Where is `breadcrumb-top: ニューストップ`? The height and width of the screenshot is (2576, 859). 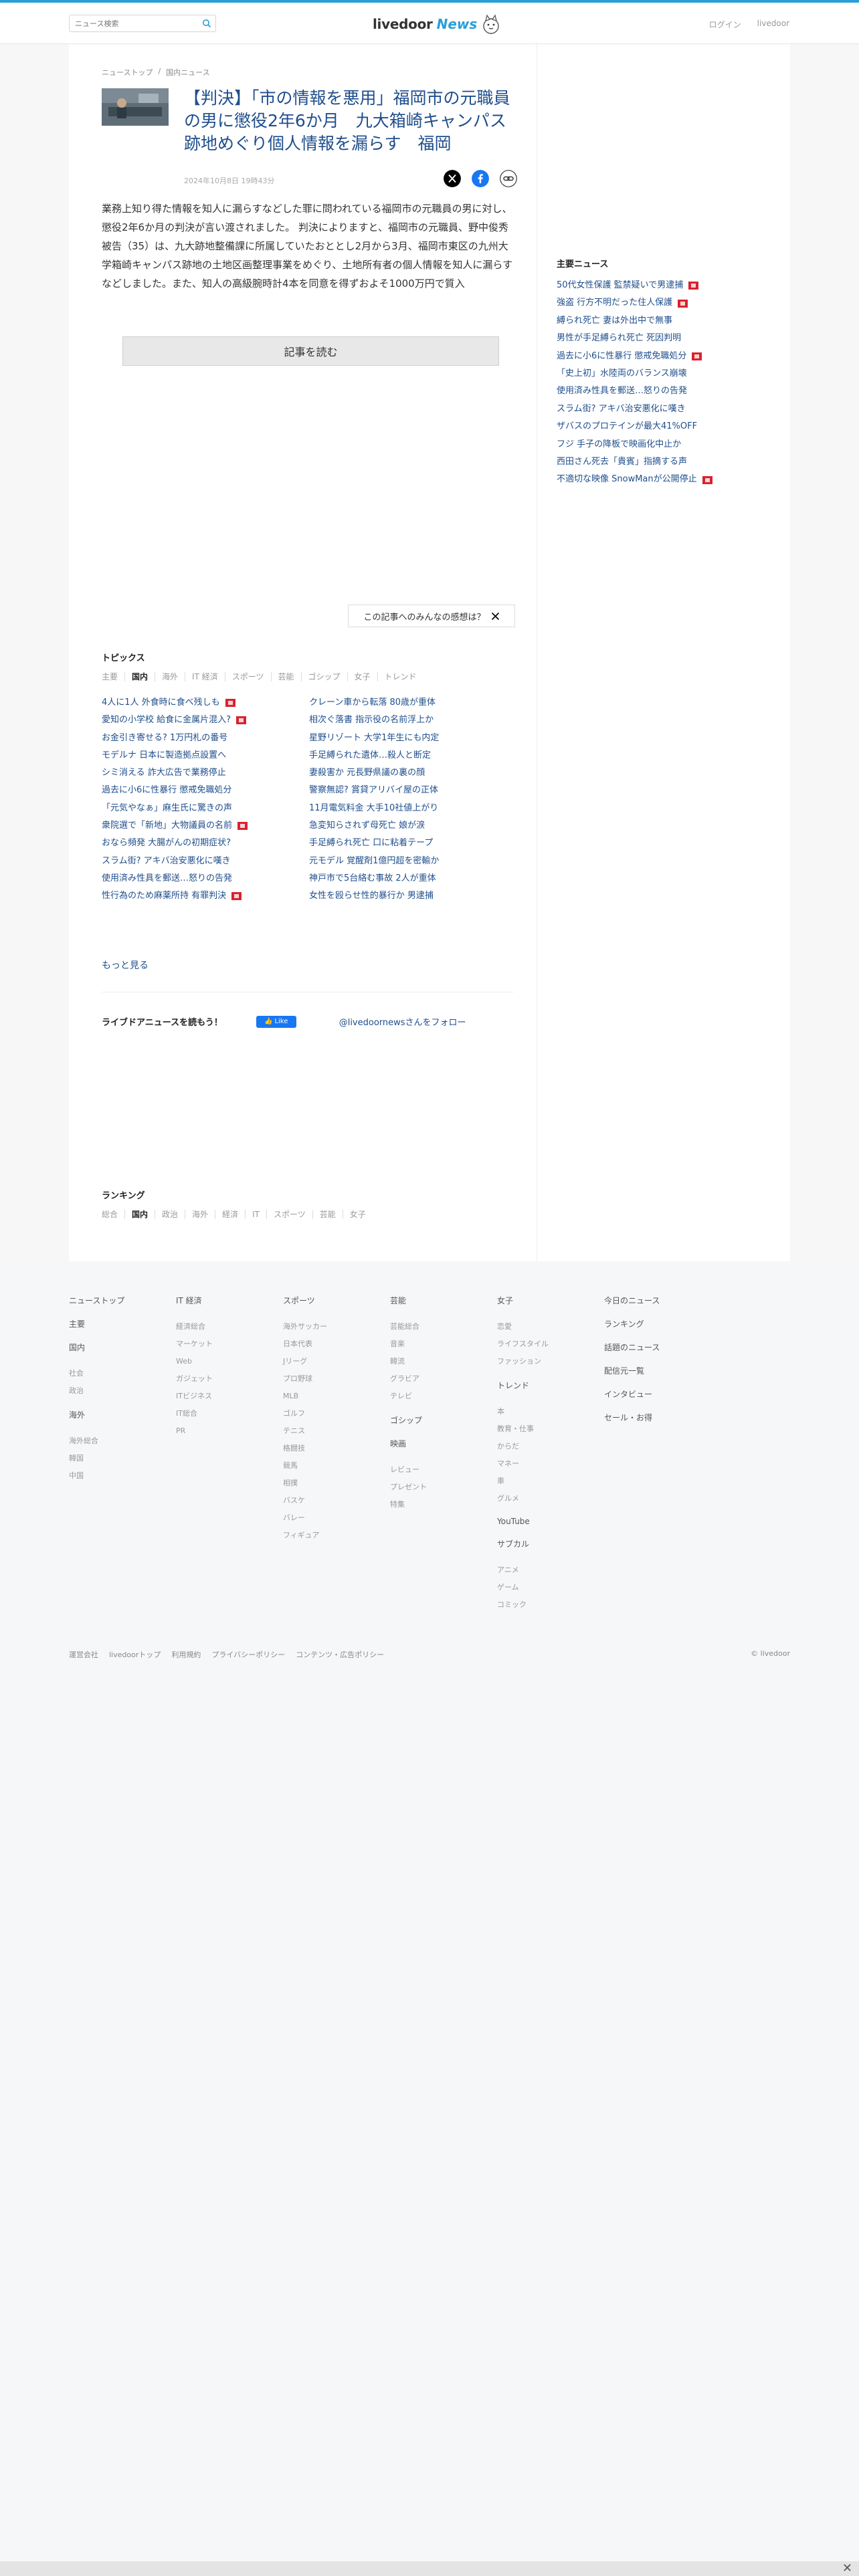 breadcrumb-top: ニューストップ is located at coordinates (128, 72).